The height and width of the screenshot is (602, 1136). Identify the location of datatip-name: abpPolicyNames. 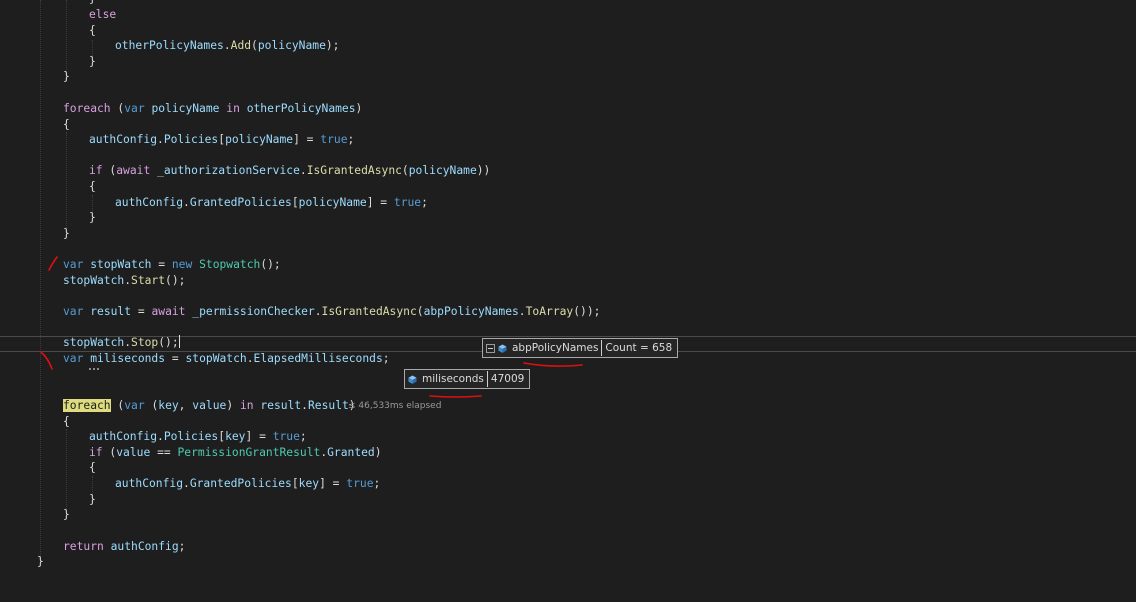
(555, 348).